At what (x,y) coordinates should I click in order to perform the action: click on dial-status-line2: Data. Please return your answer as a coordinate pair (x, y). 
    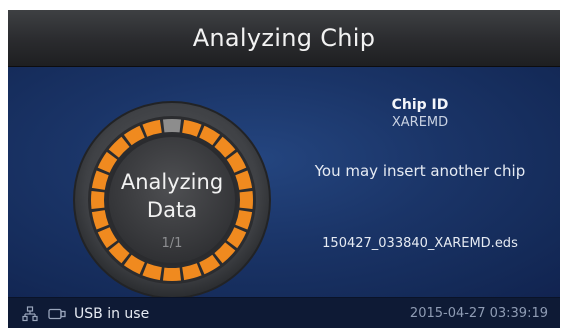
    Looking at the image, I should click on (172, 210).